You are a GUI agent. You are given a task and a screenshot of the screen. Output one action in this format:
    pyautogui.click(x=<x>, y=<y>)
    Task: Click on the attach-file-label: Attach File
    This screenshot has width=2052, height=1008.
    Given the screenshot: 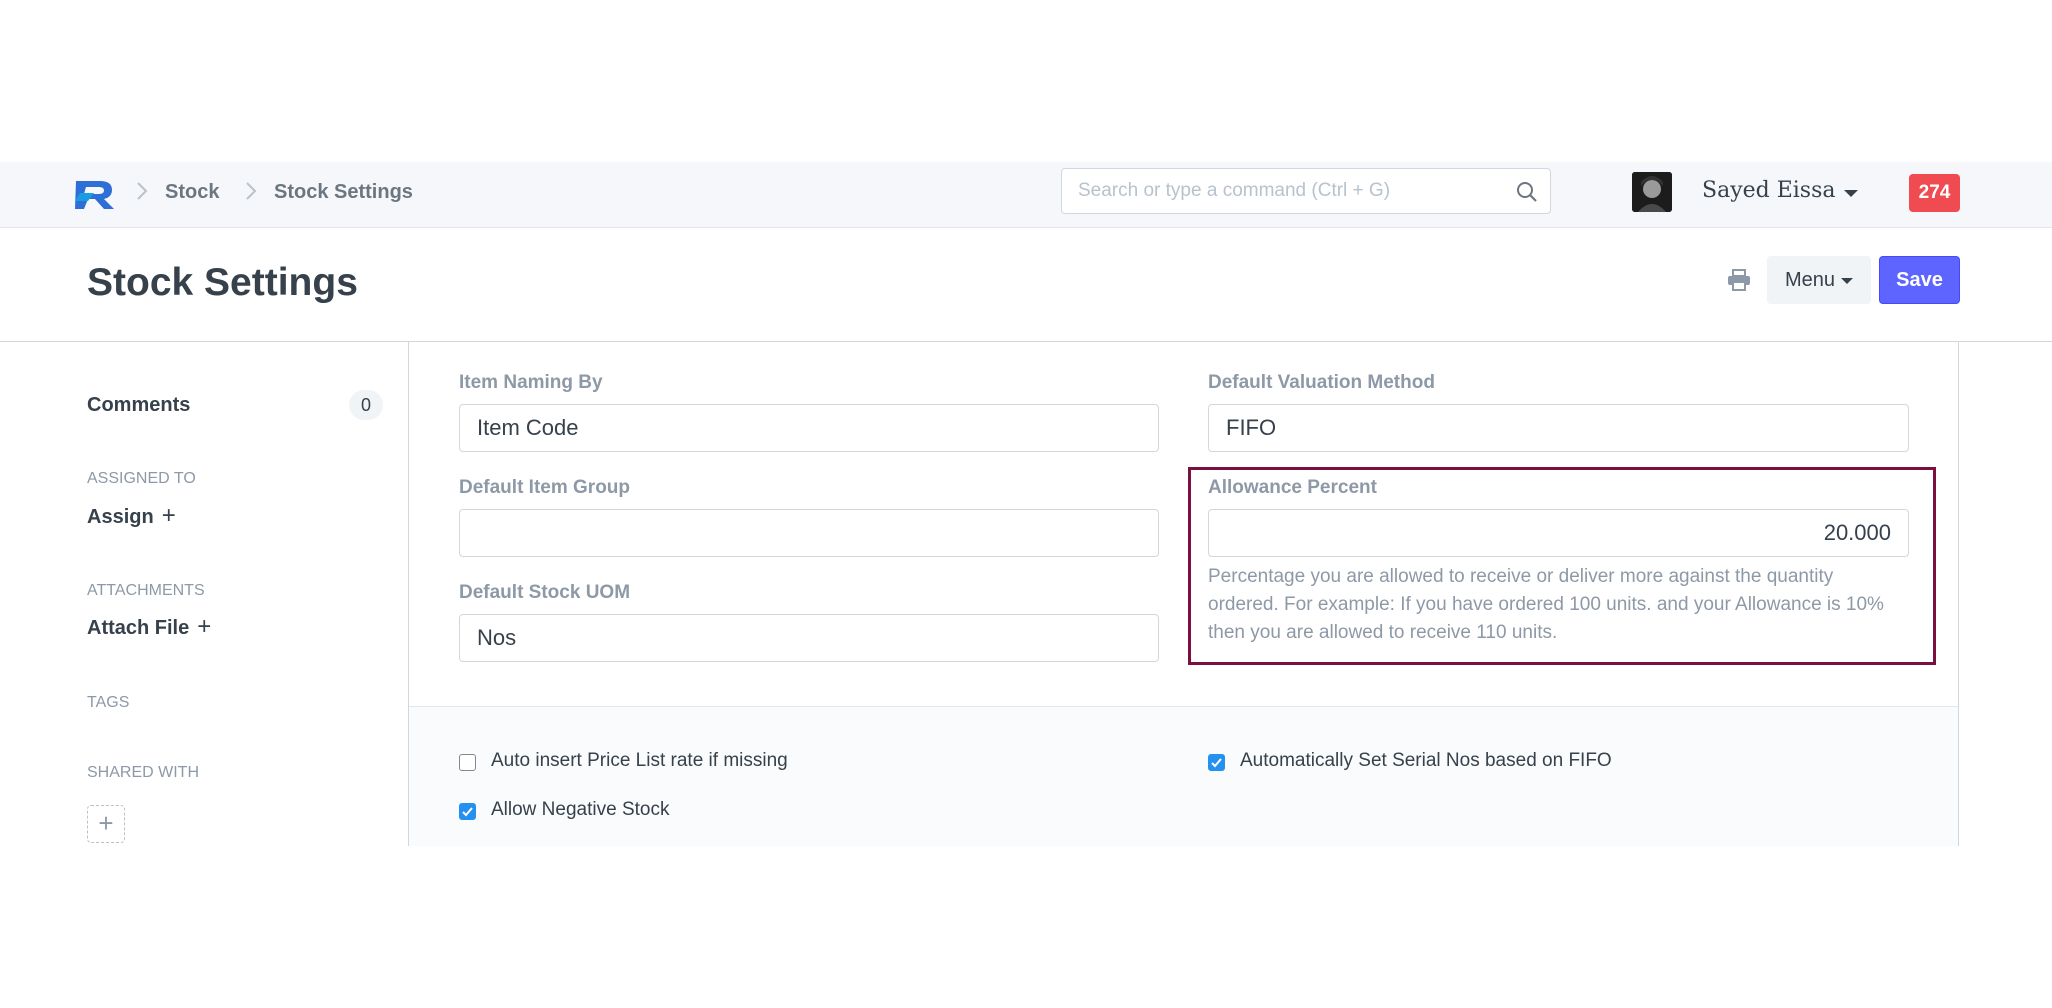 What is the action you would take?
    pyautogui.click(x=138, y=628)
    